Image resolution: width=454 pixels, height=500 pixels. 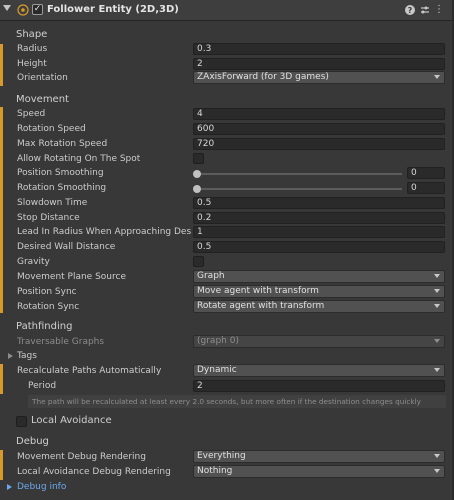 I want to click on rotation-speed-label: Rotation Speed, so click(x=51, y=129).